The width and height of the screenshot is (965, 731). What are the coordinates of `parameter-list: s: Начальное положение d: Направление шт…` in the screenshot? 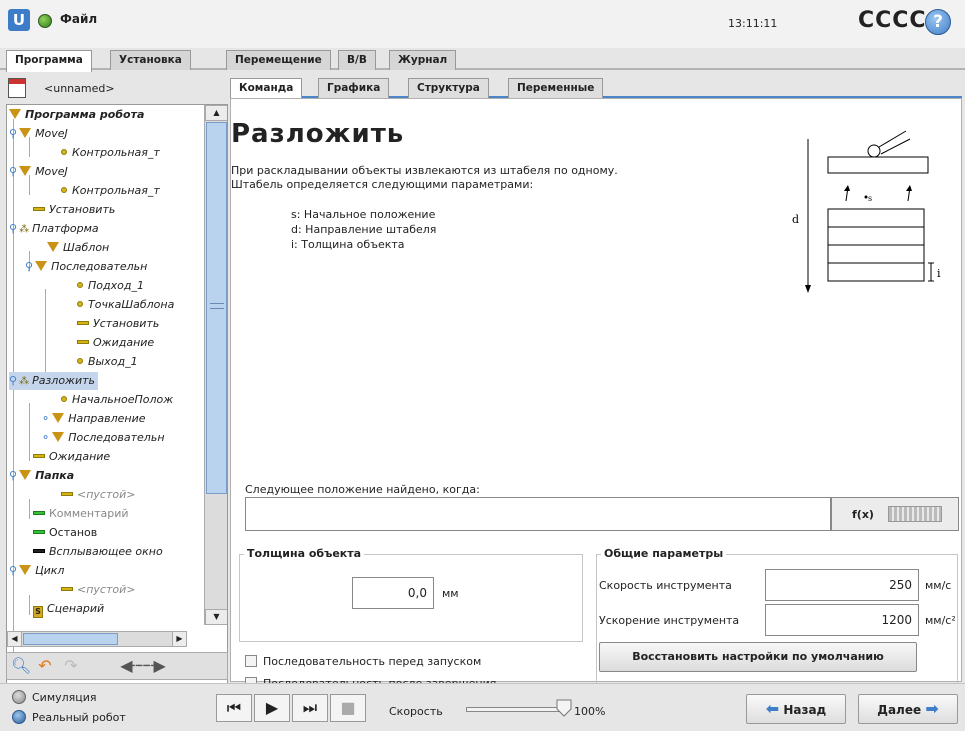 It's located at (363, 229).